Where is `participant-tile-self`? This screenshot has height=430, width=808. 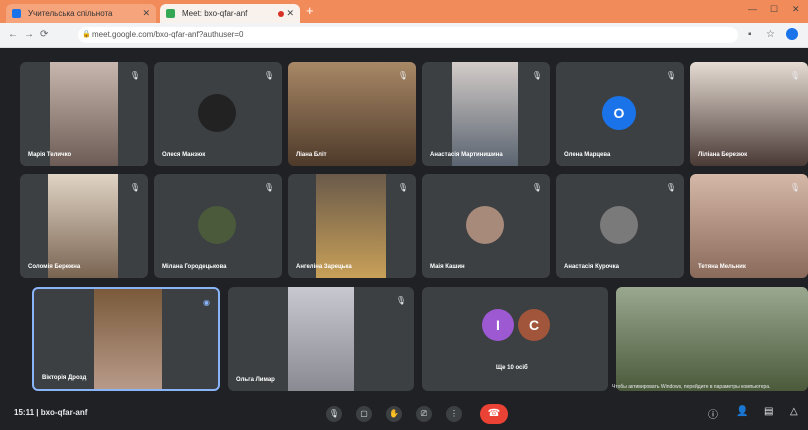
participant-tile-self is located at coordinates (712, 339).